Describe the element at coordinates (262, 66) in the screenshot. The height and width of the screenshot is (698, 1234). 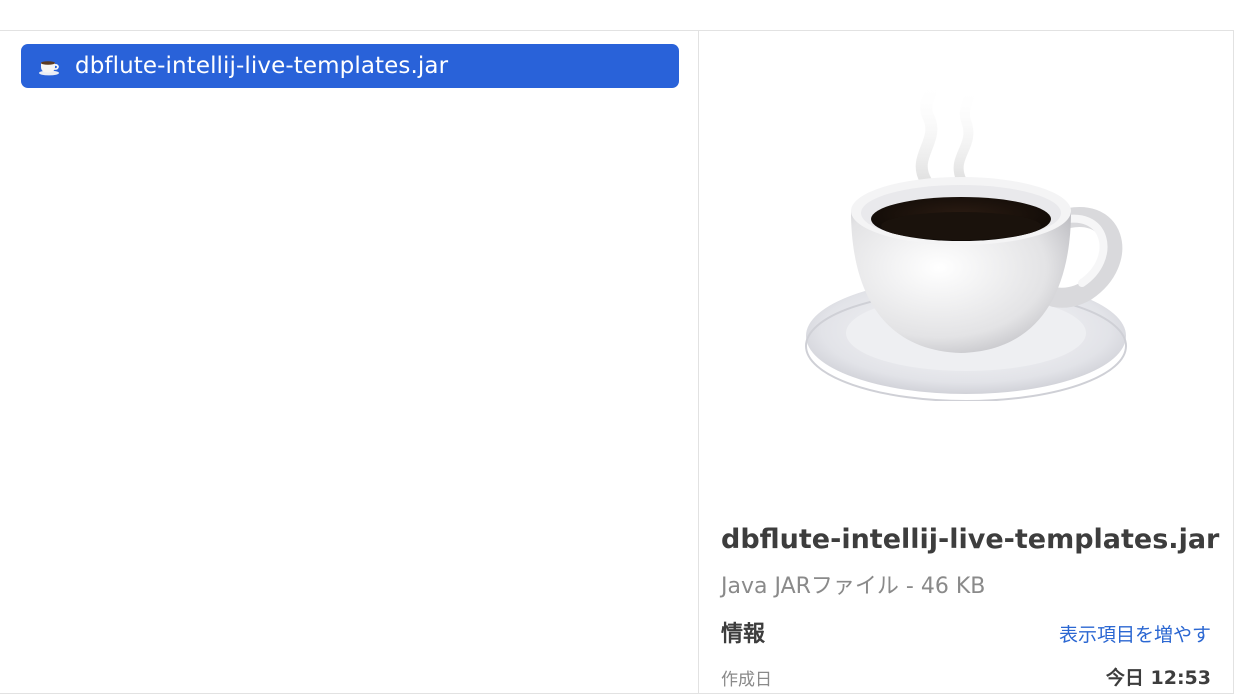
I see `file-name-label: dbflute-intellij-live-templates.jar` at that location.